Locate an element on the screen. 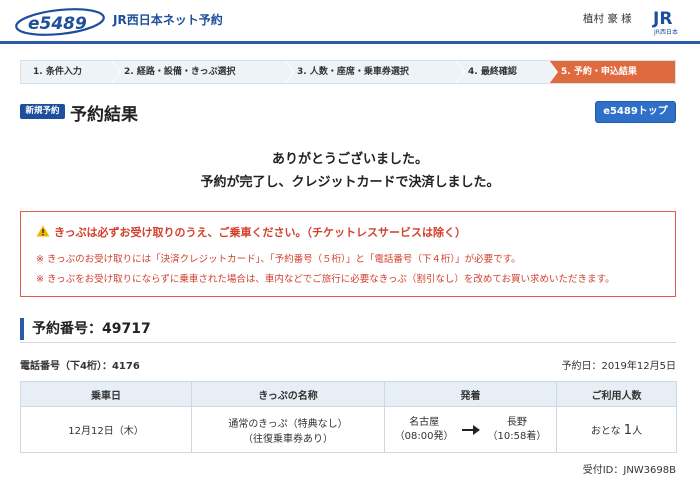 The height and width of the screenshot is (490, 700). col-header-ticket: きっぷの名称 is located at coordinates (288, 394).